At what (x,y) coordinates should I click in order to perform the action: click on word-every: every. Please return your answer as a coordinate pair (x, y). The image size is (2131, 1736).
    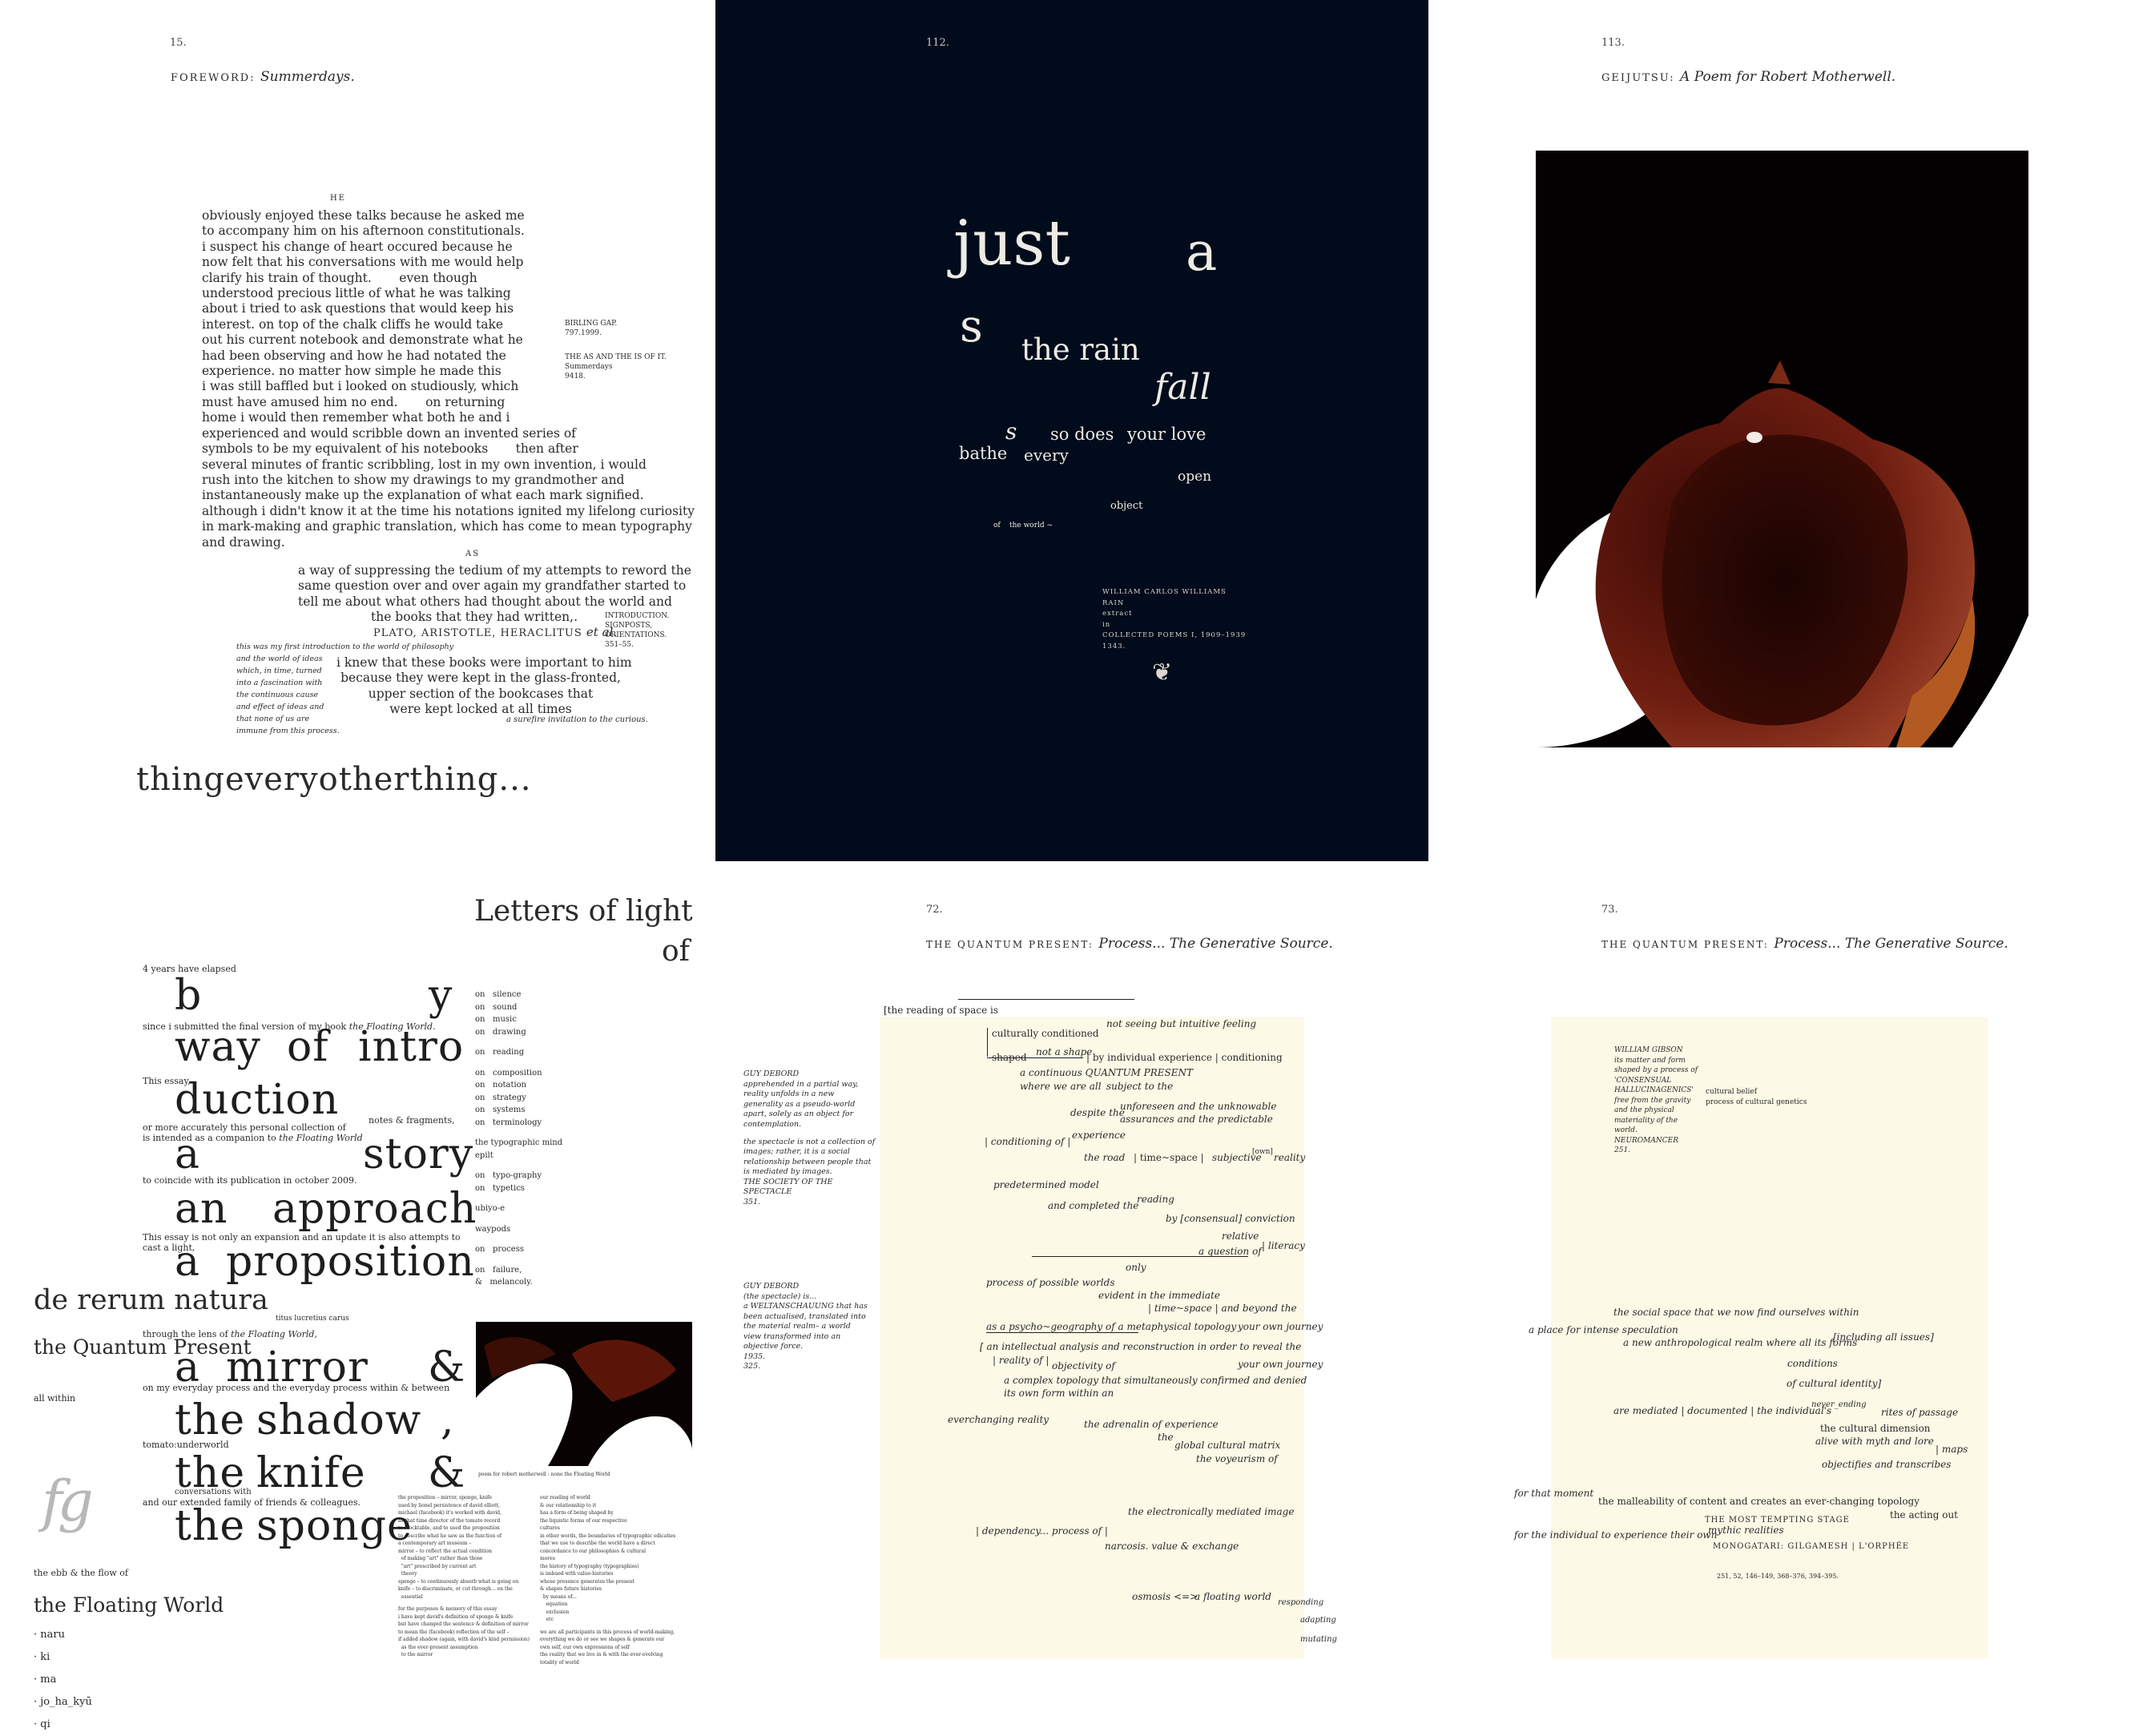
    Looking at the image, I should click on (1046, 455).